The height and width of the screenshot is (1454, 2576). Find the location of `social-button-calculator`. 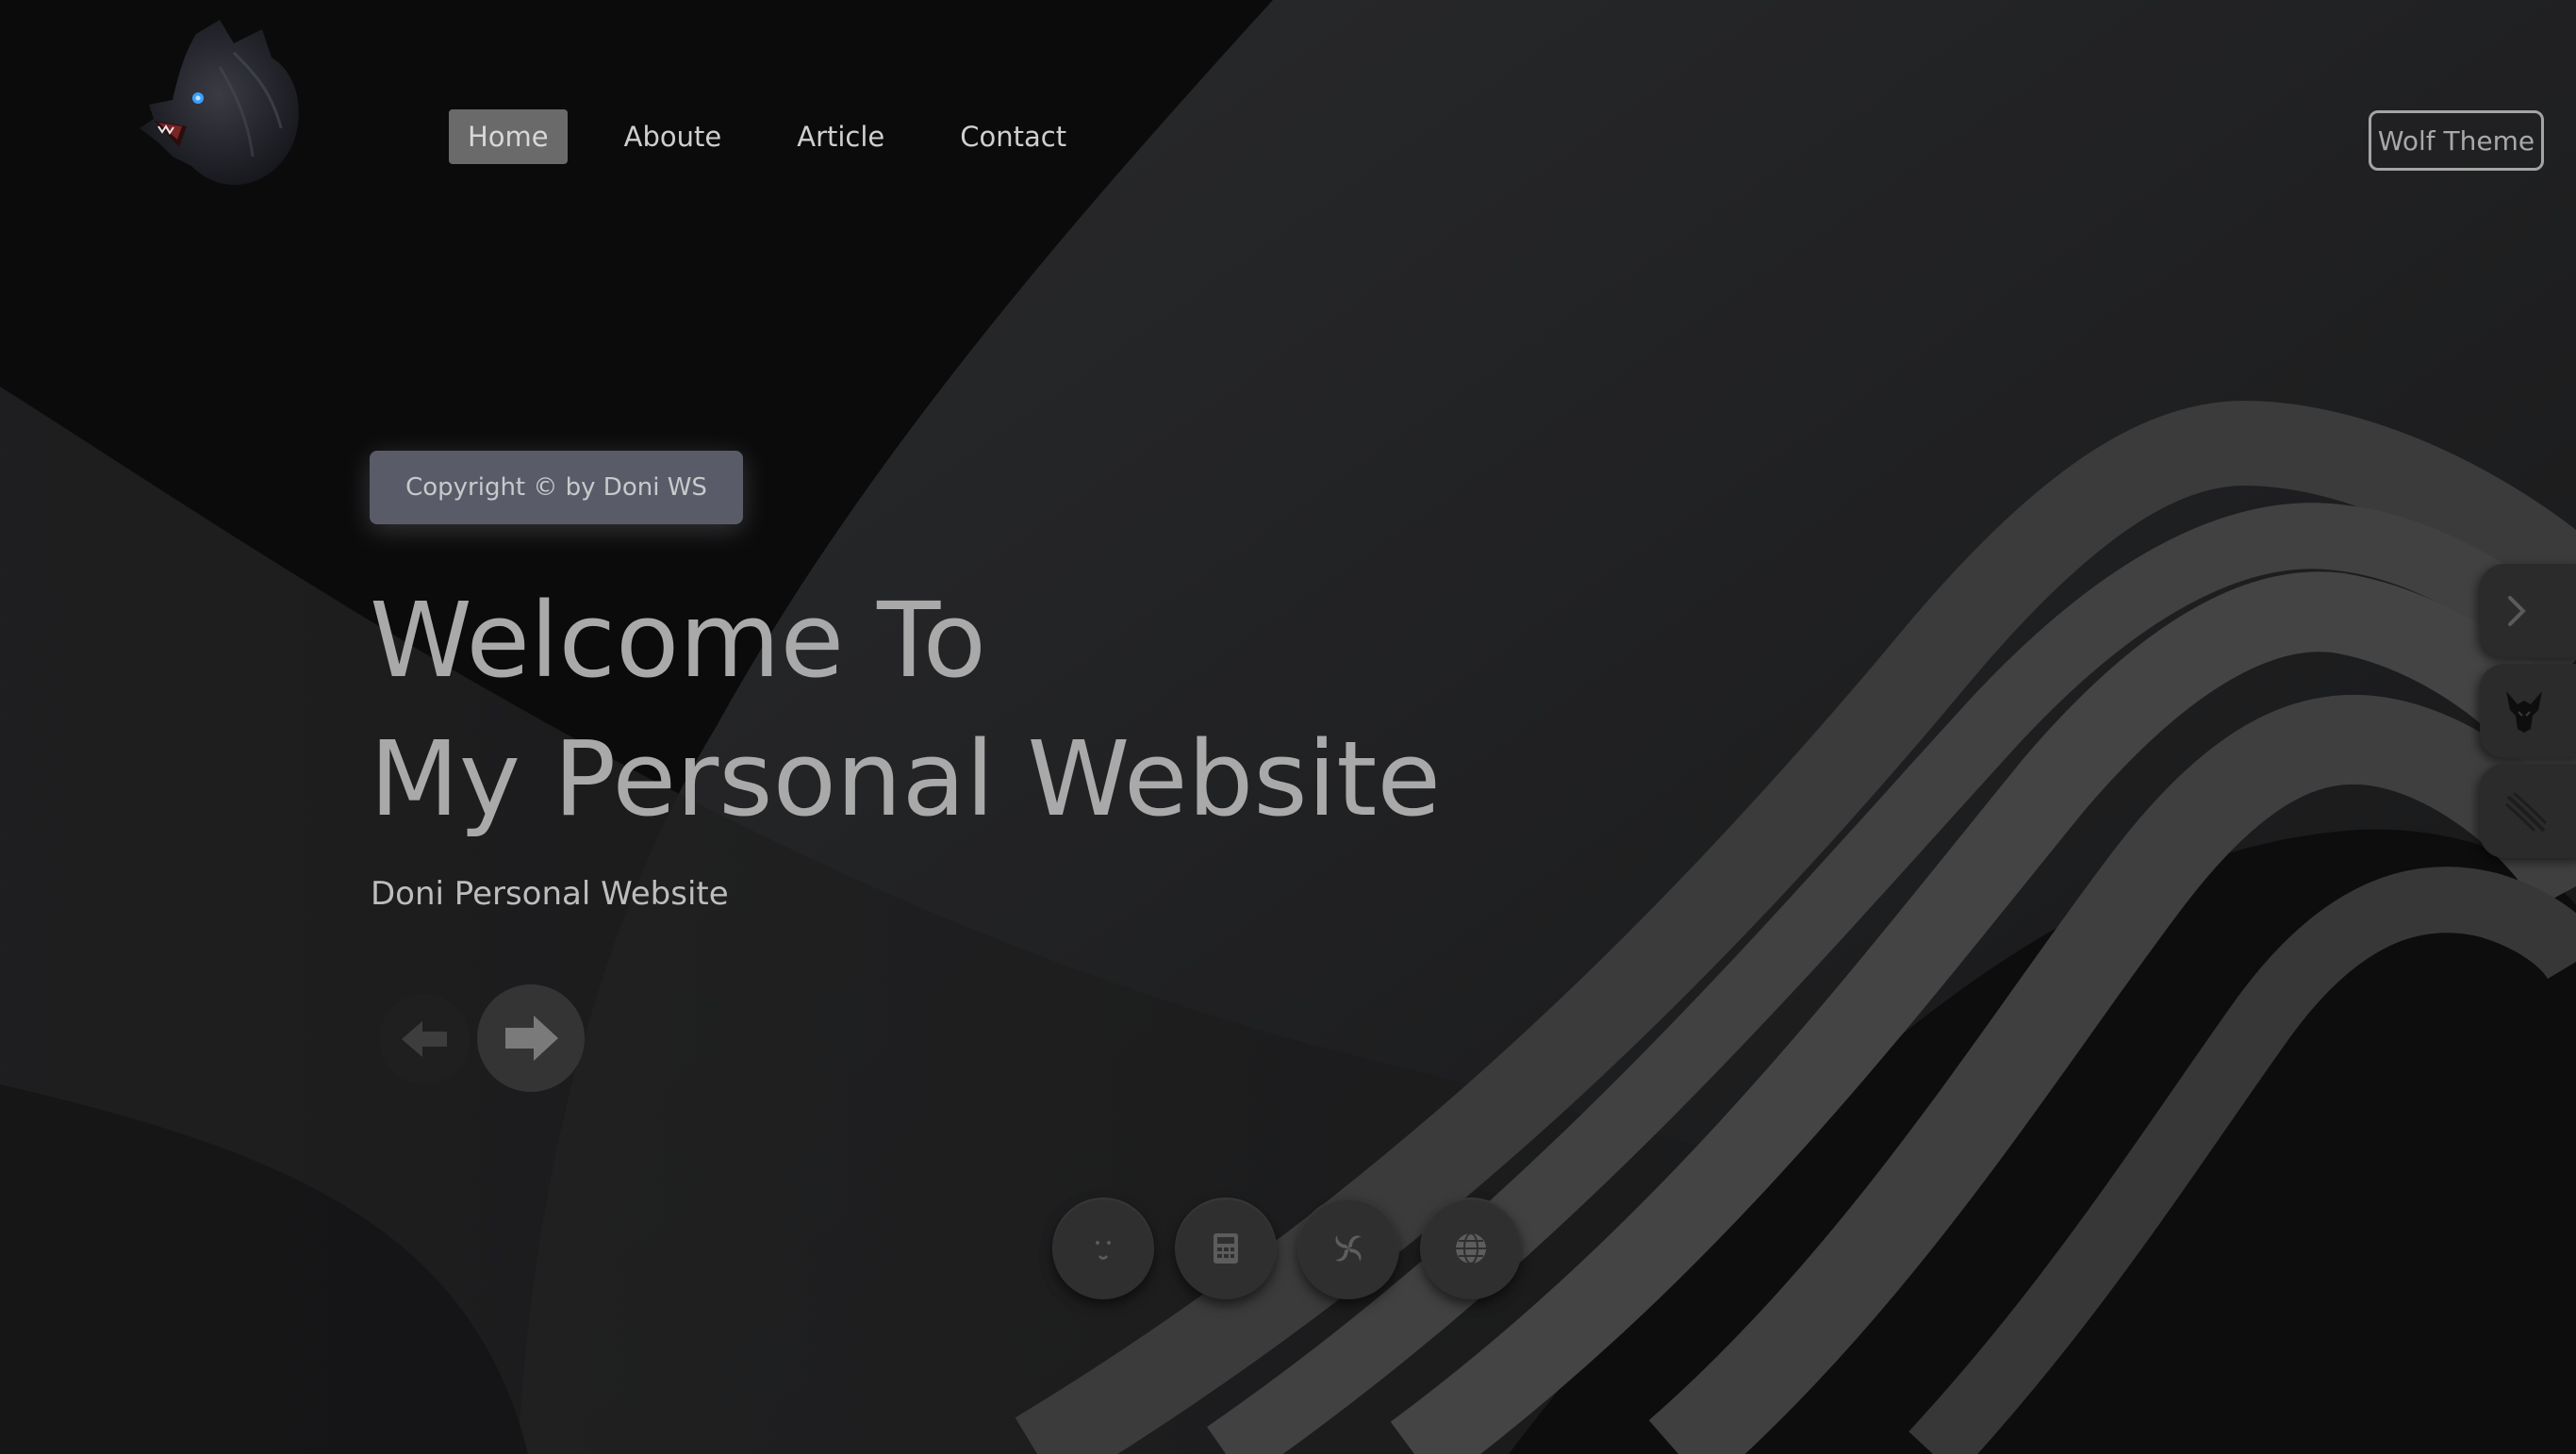

social-button-calculator is located at coordinates (1226, 1248).